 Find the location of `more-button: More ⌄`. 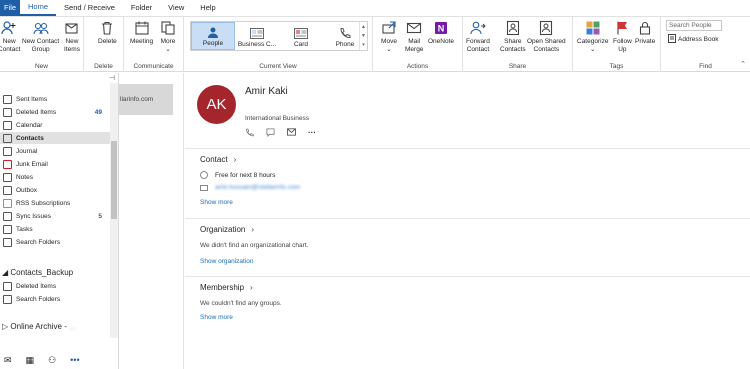

more-button: More ⌄ is located at coordinates (168, 37).